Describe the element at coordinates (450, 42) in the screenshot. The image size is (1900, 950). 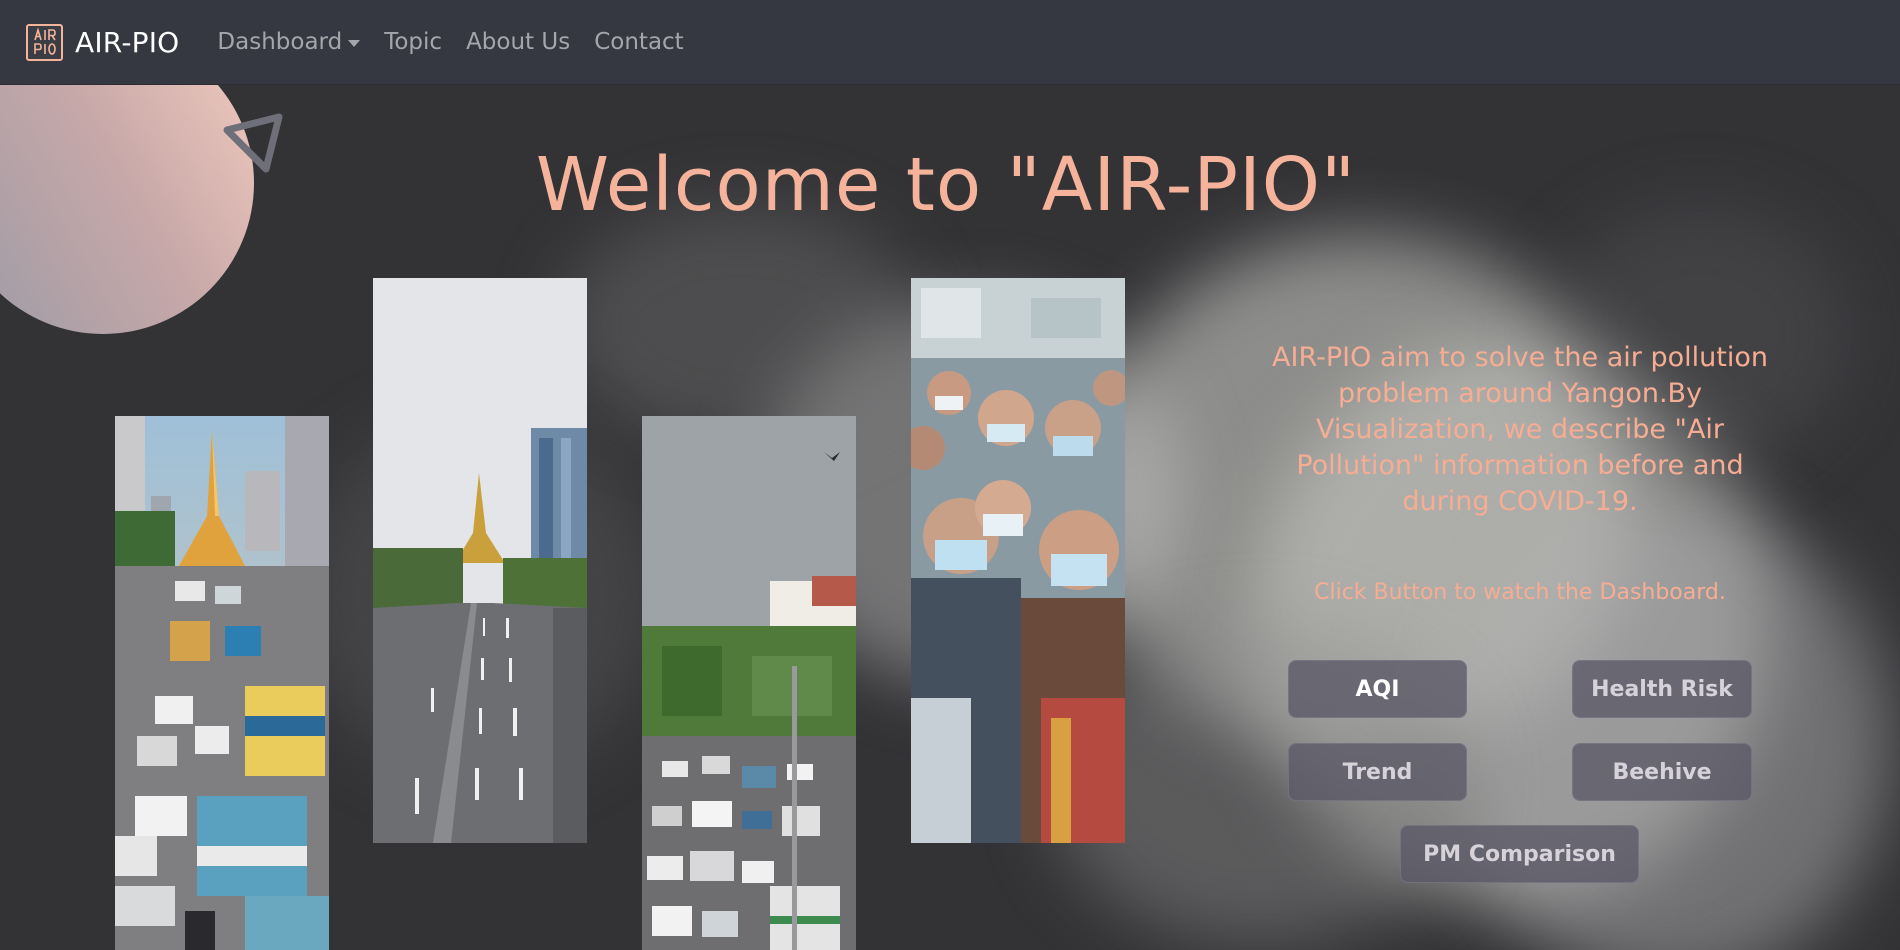
I see `nav-menu: Dashboard Topic About Us Contact` at that location.